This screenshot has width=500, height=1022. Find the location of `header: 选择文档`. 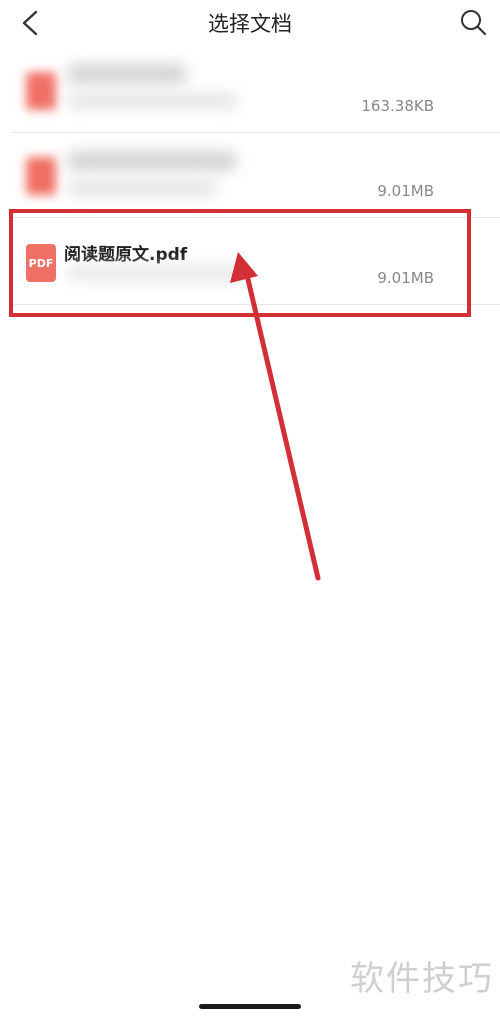

header: 选择文档 is located at coordinates (250, 23).